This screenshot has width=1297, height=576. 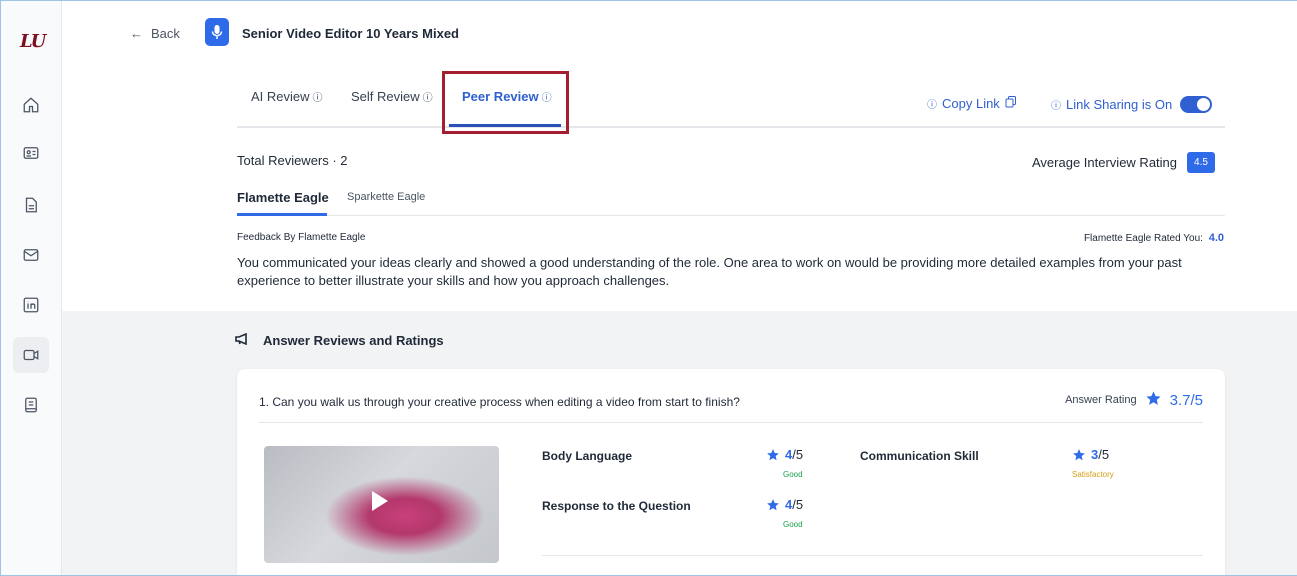 I want to click on link-sharing-toggle, so click(x=1196, y=104).